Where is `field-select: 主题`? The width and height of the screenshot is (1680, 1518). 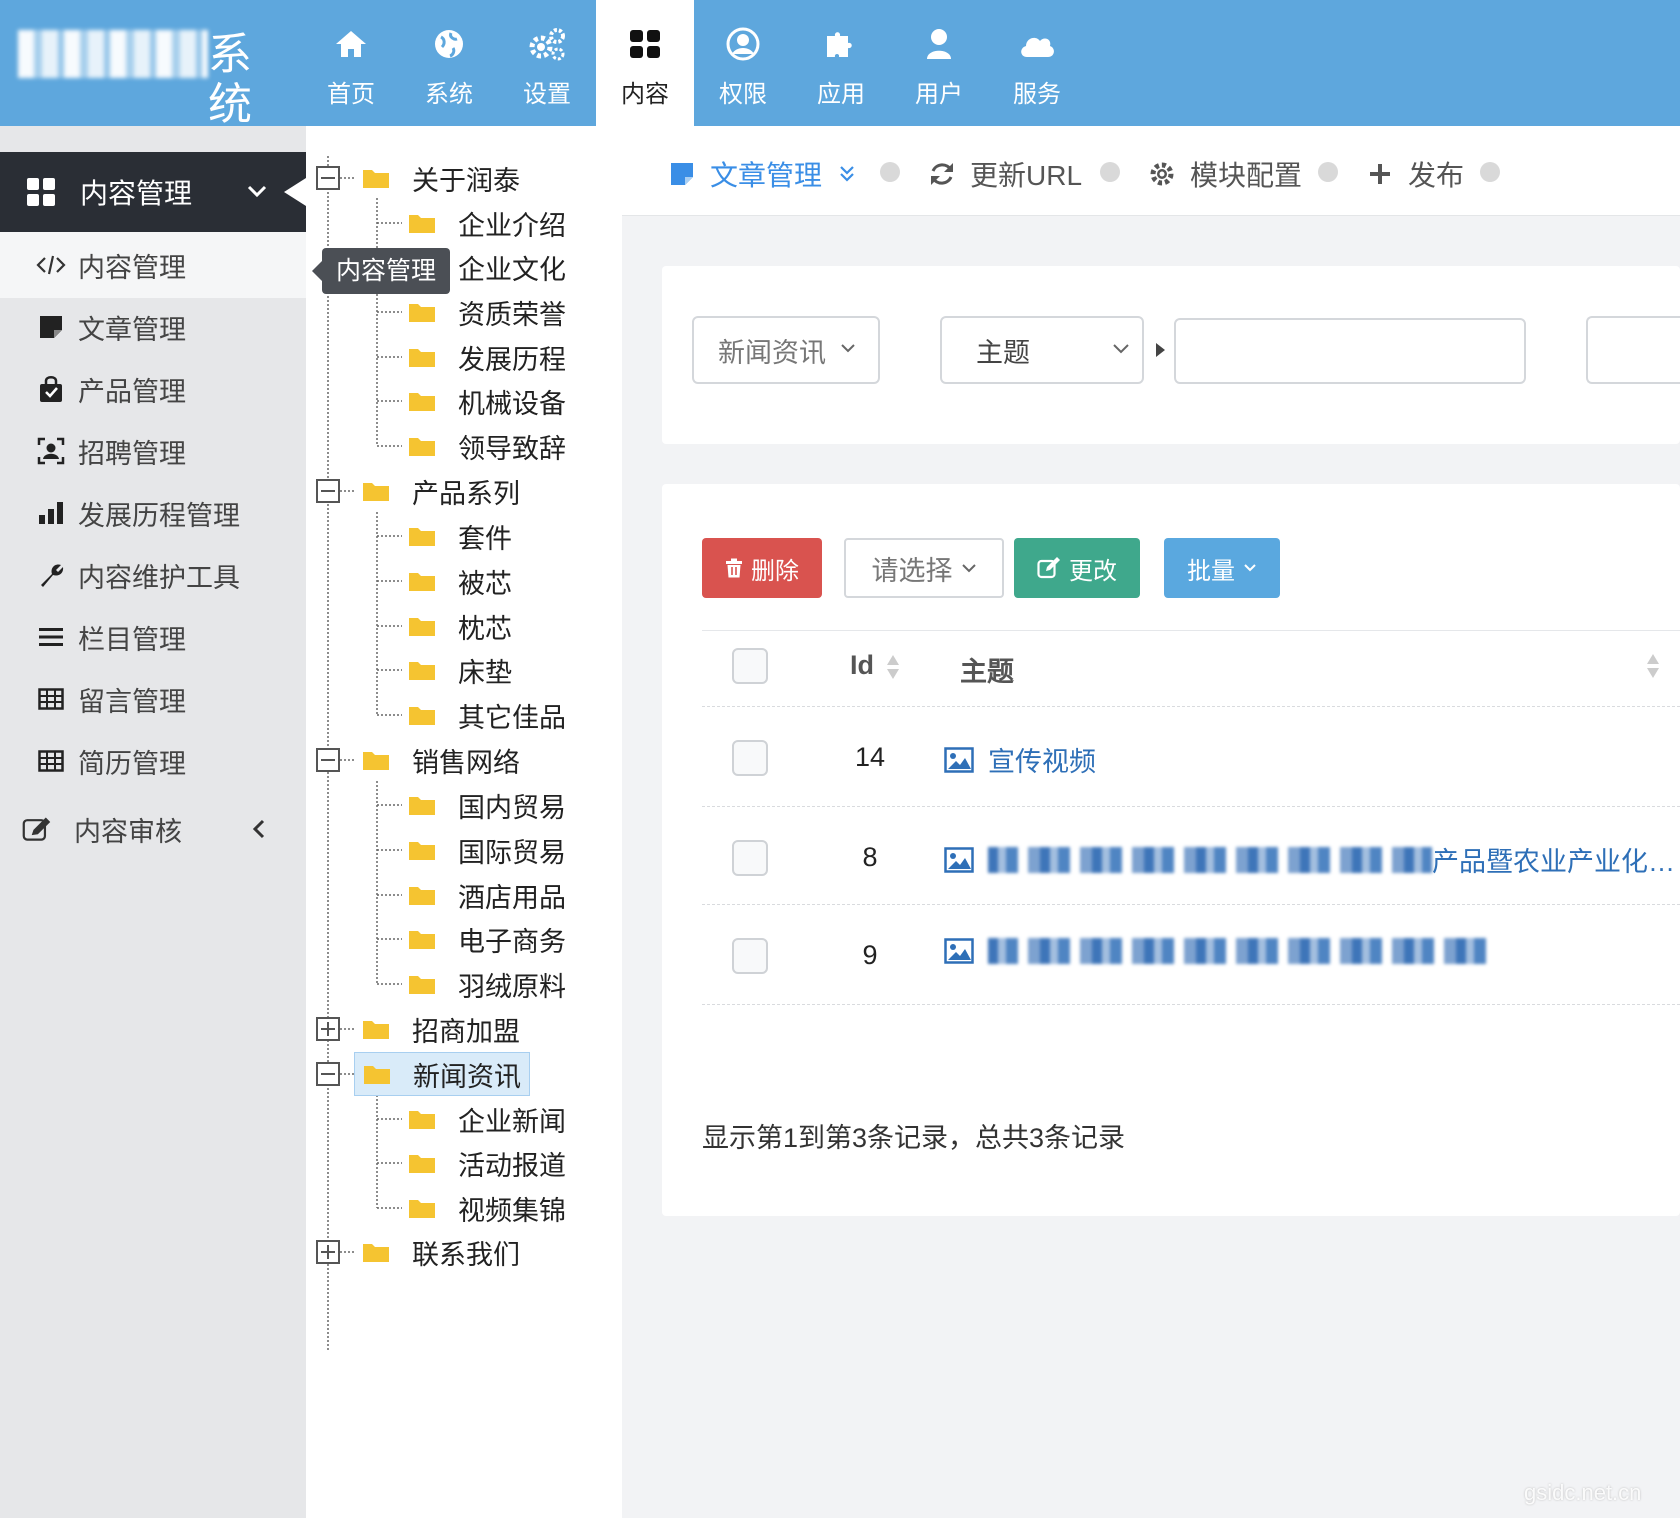
field-select: 主题 is located at coordinates (1042, 350).